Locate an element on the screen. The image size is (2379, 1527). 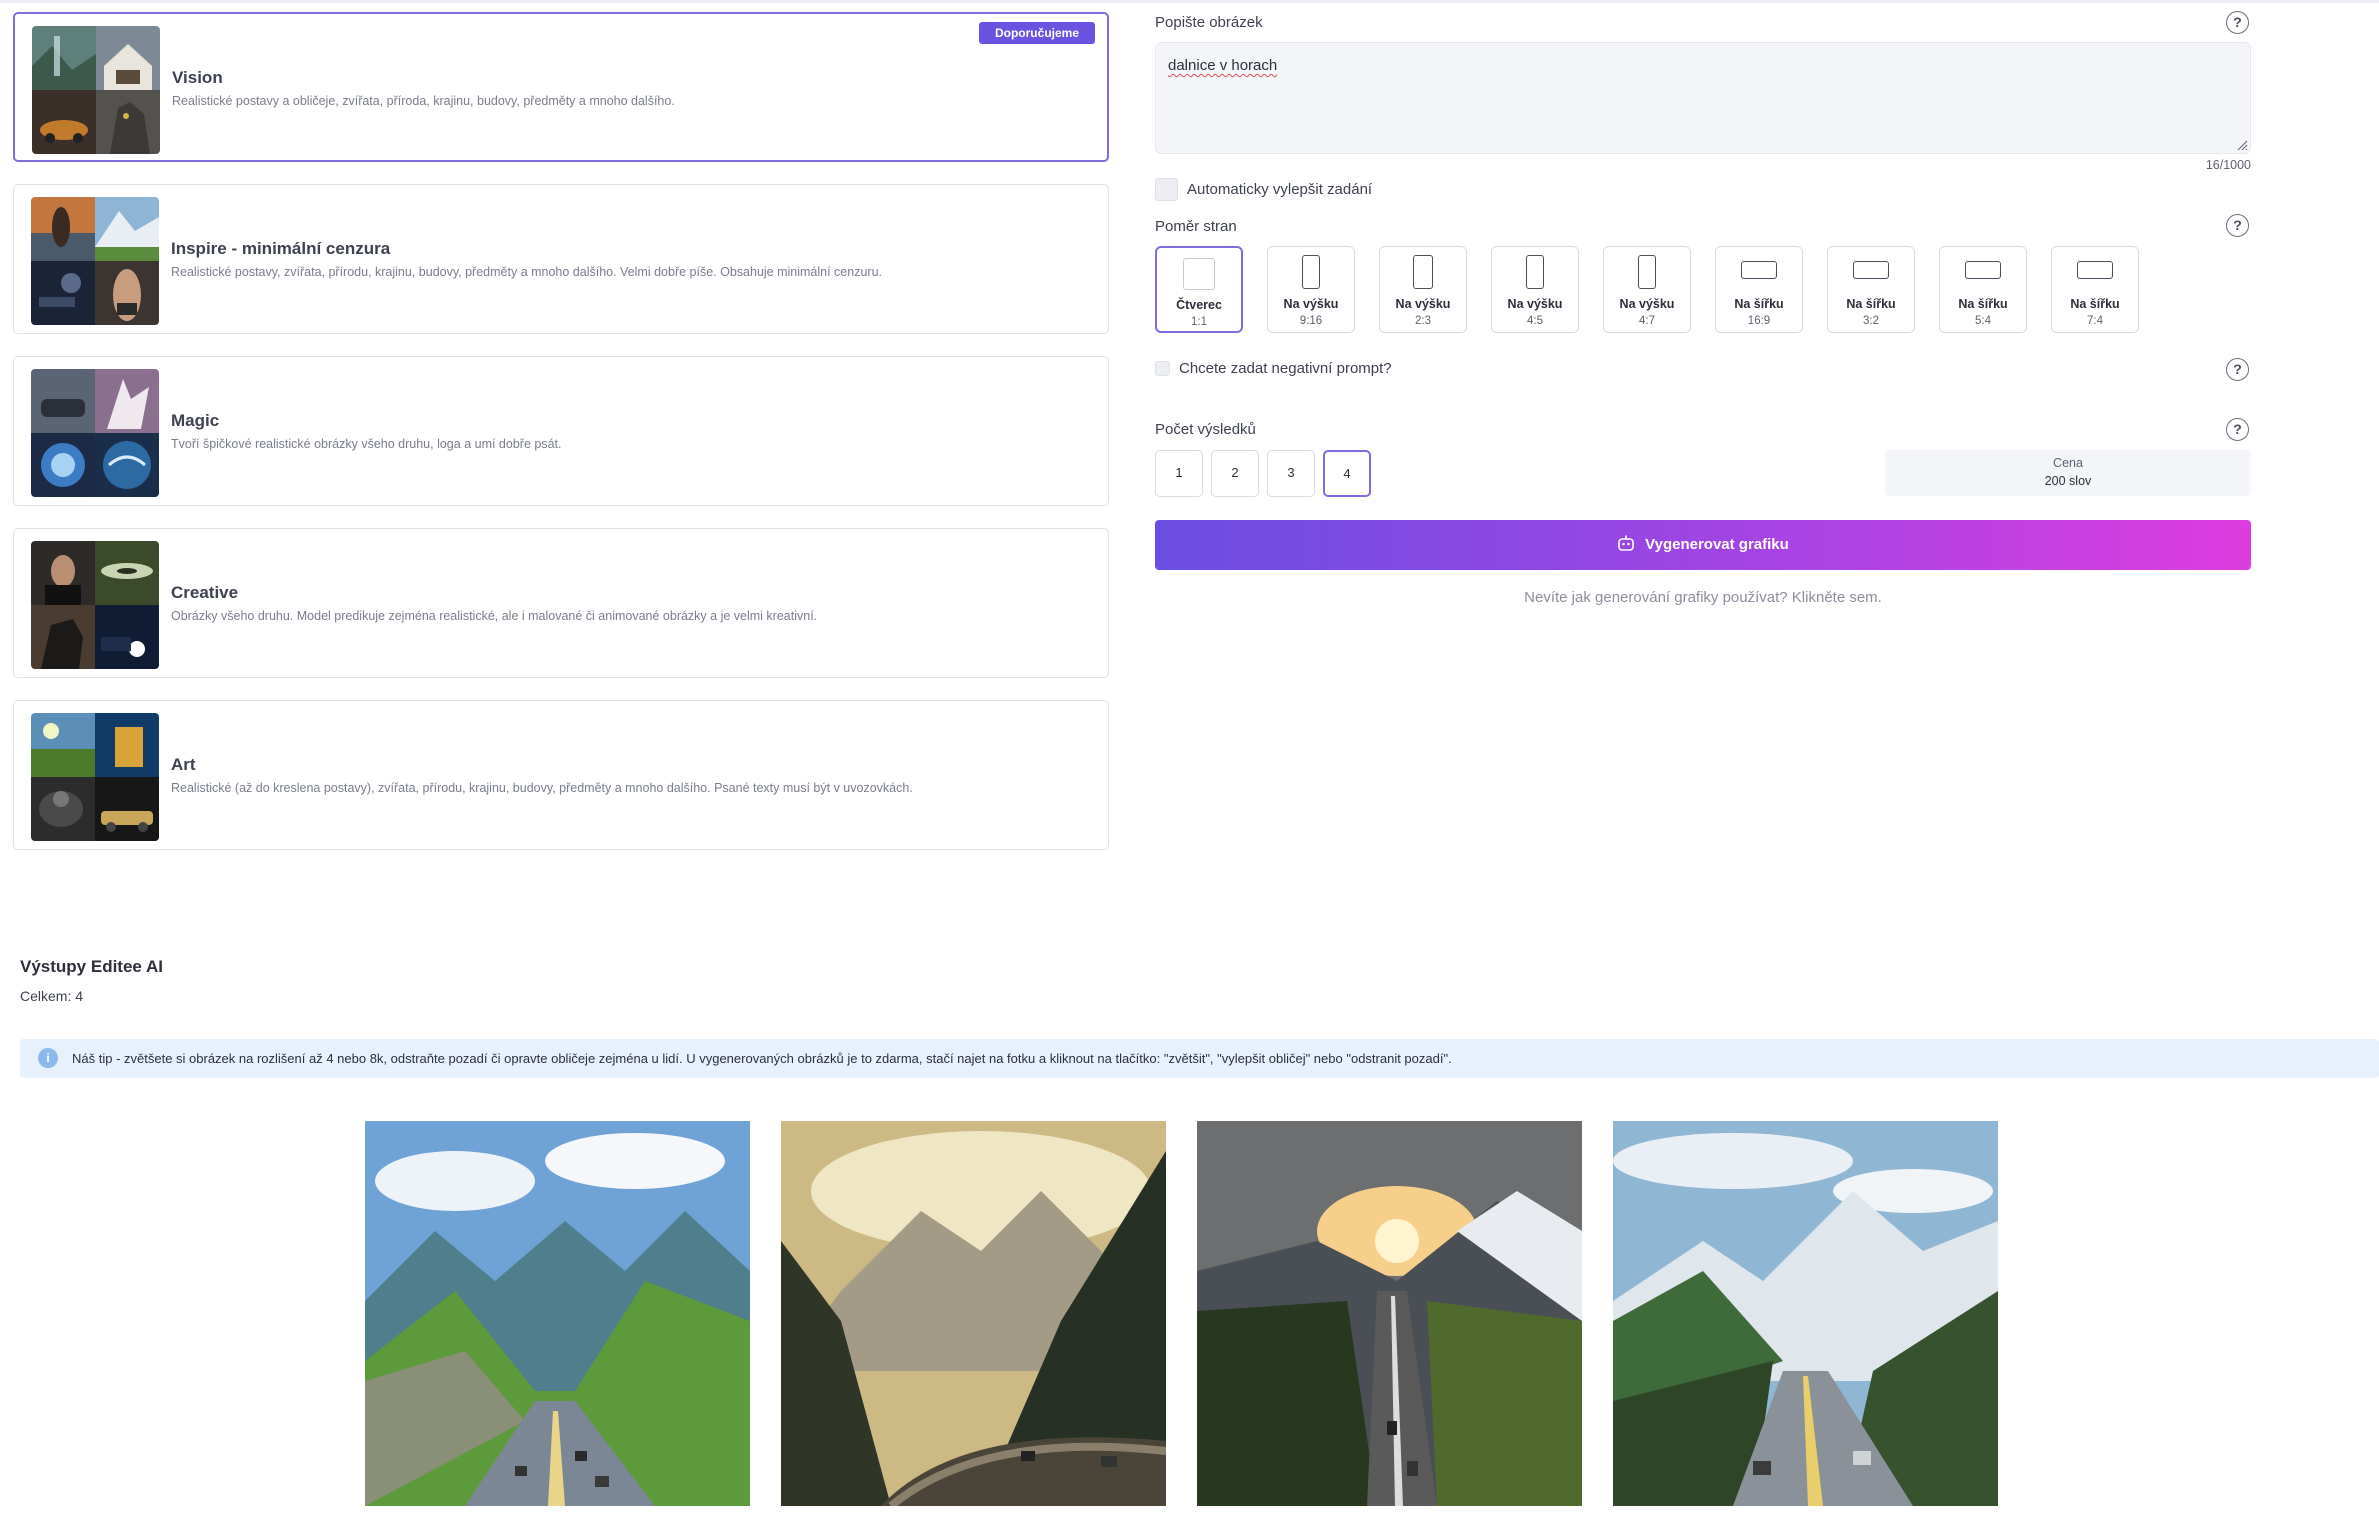
ratio-option-3-2: Na šířku 3:2 is located at coordinates (1871, 289).